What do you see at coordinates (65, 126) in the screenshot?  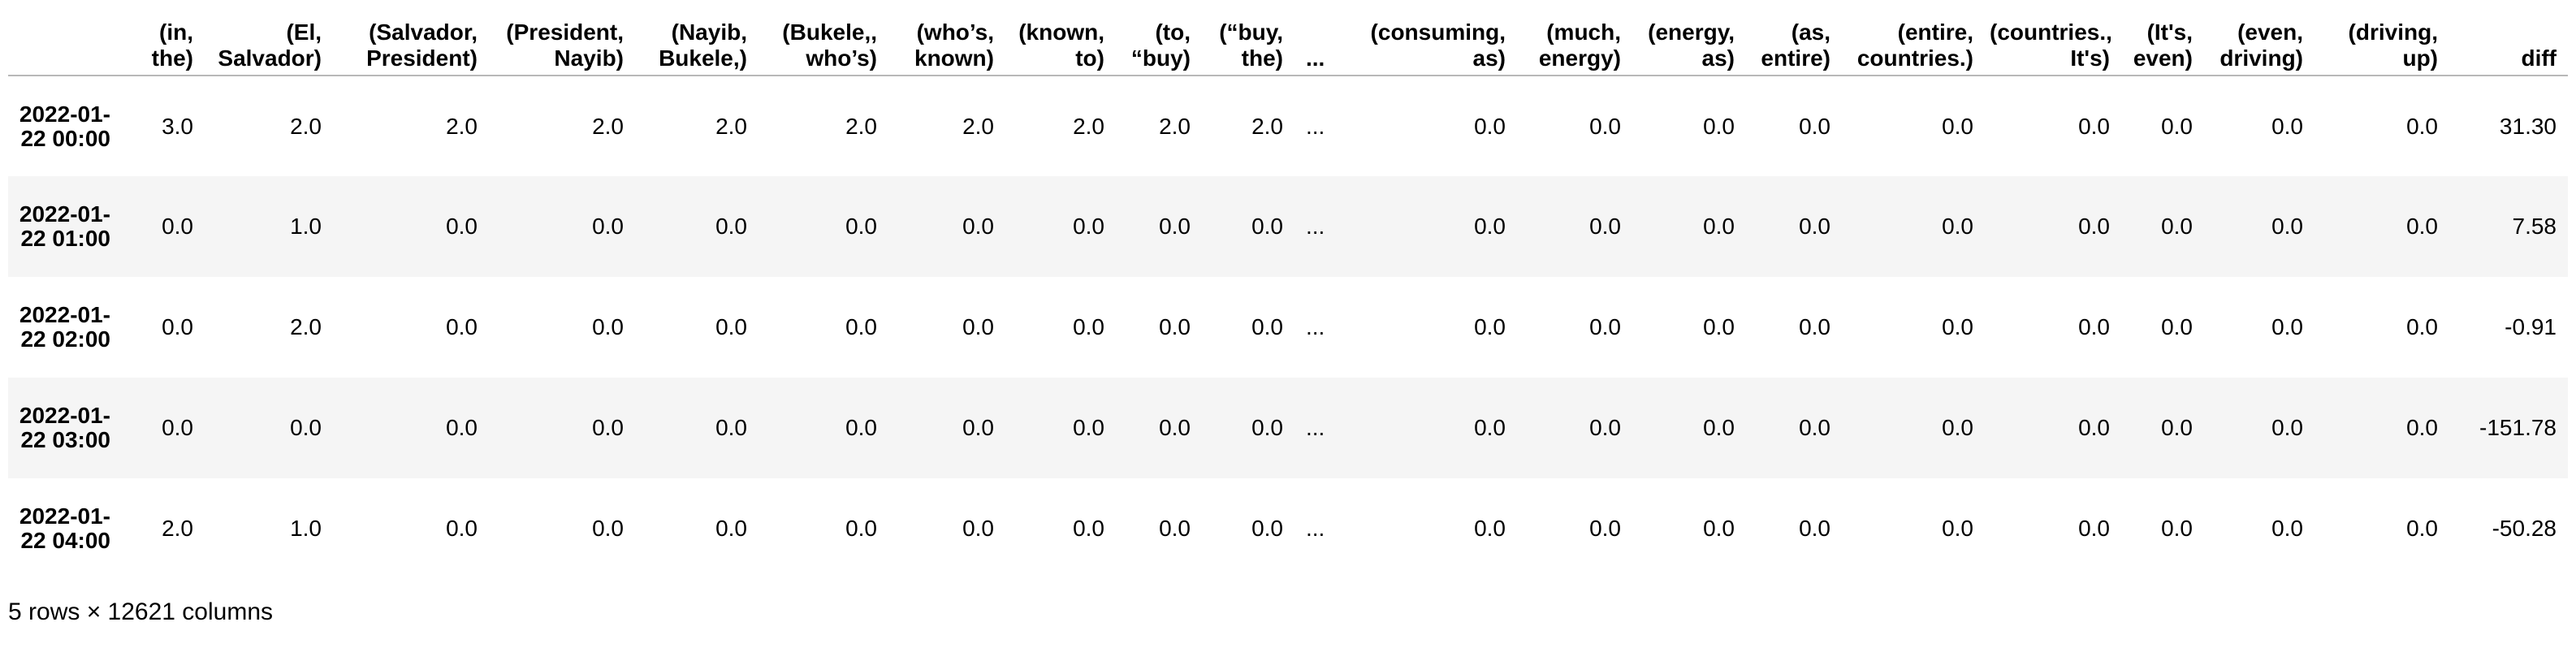 I see `row-index-label: 2022-01-22 00:00` at bounding box center [65, 126].